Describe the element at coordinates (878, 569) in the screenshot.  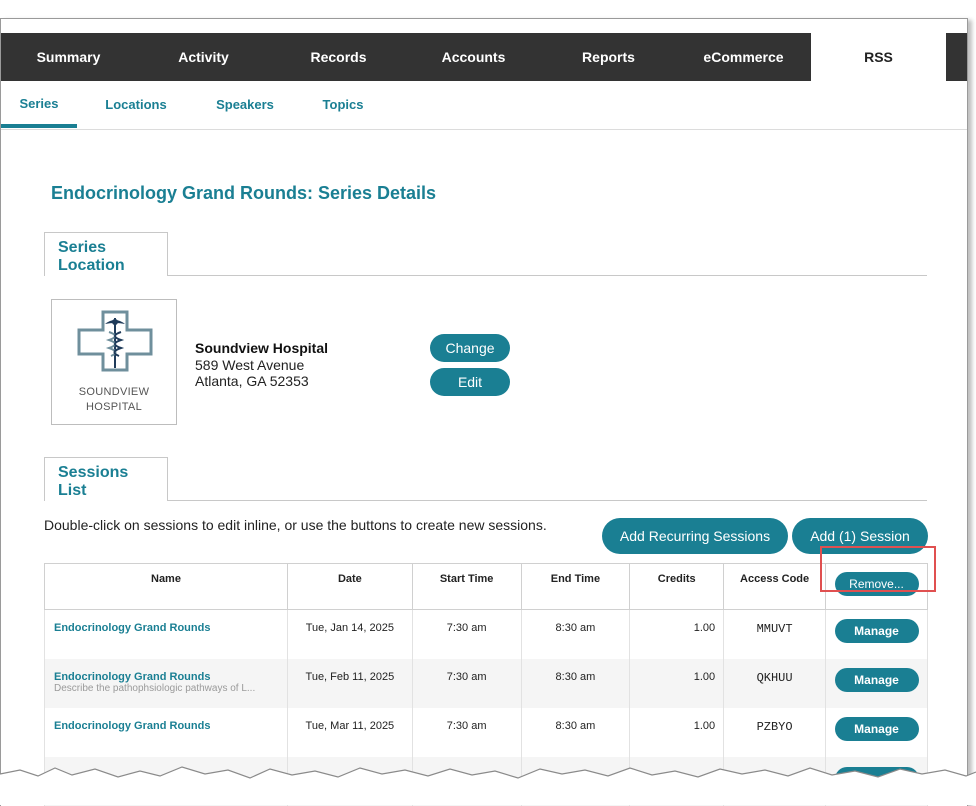
I see `remove-button-highlight` at that location.